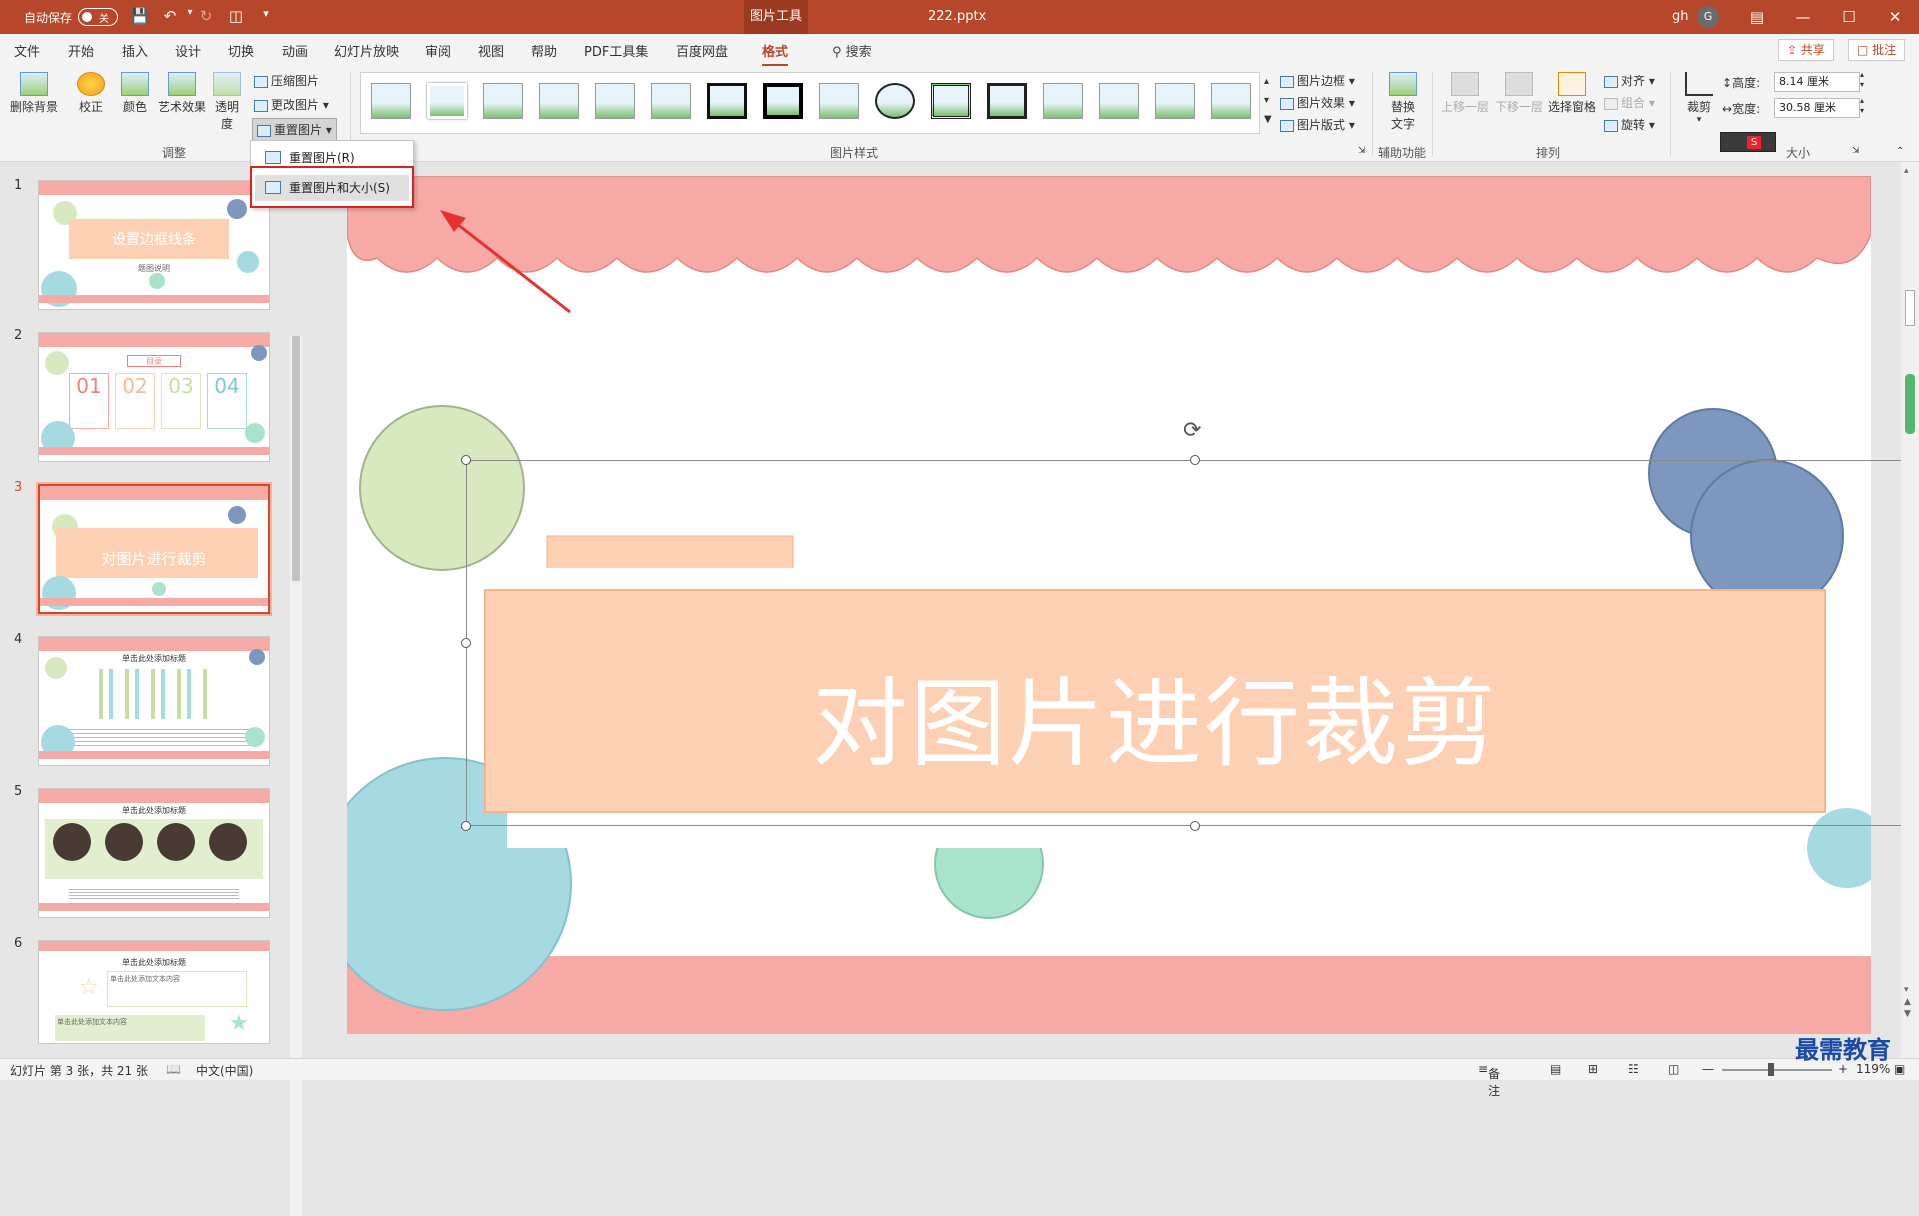  Describe the element at coordinates (1803, 17) in the screenshot. I see `minimize-icon: —` at that location.